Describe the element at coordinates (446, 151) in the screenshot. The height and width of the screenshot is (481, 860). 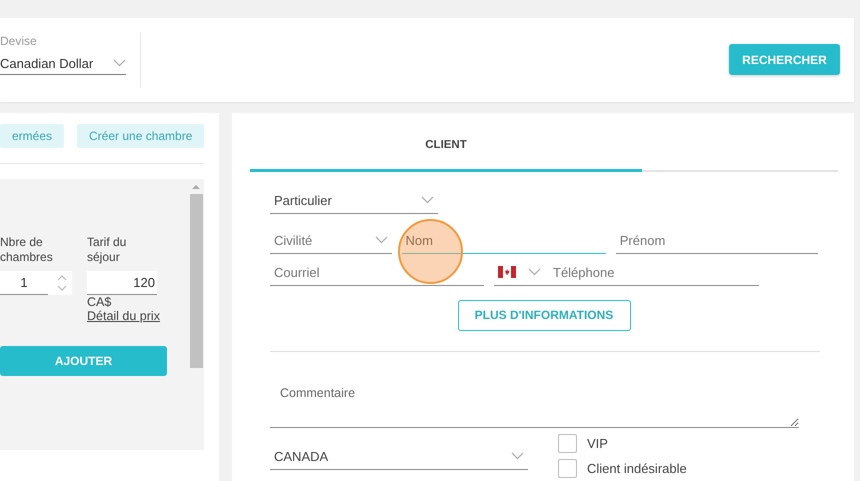
I see `tab: CLIENT` at that location.